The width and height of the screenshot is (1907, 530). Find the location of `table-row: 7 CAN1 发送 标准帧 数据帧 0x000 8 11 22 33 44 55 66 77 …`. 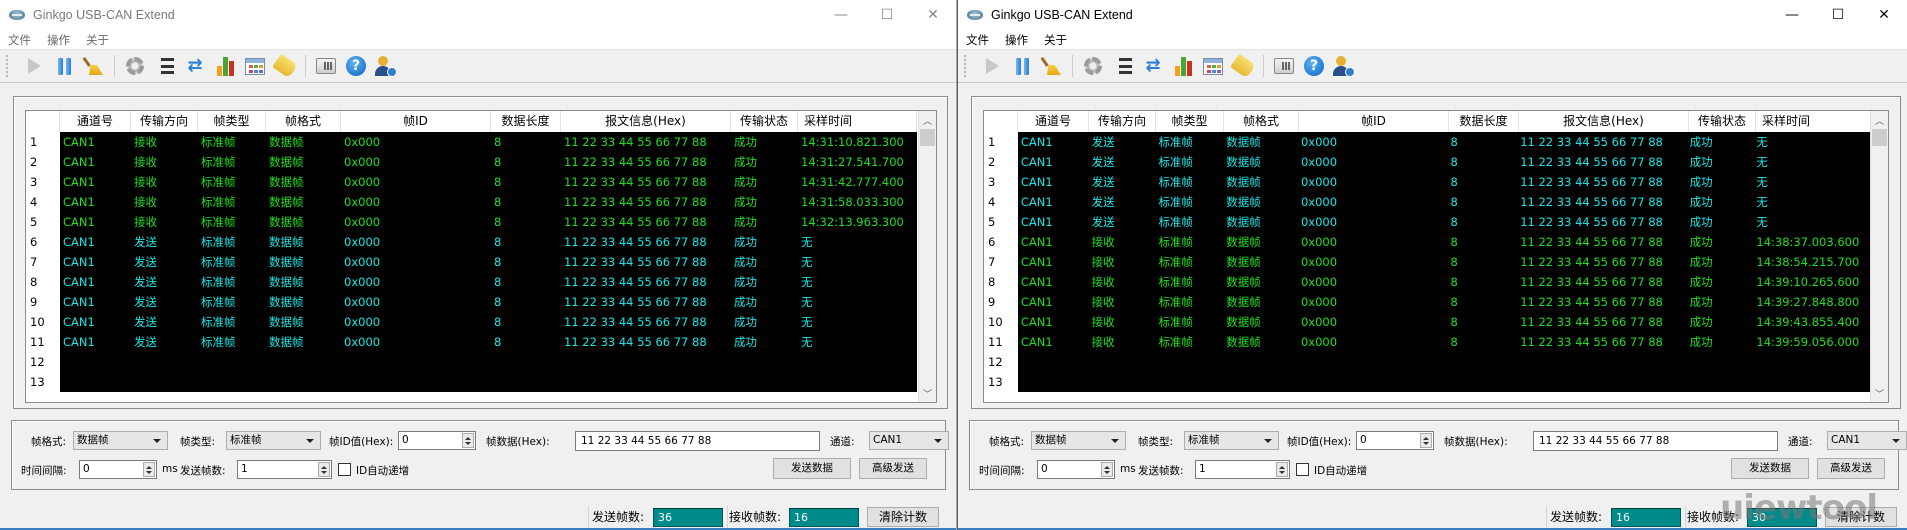

table-row: 7 CAN1 发送 标准帧 数据帧 0x000 8 11 22 33 44 55 66 77 … is located at coordinates (472, 262).